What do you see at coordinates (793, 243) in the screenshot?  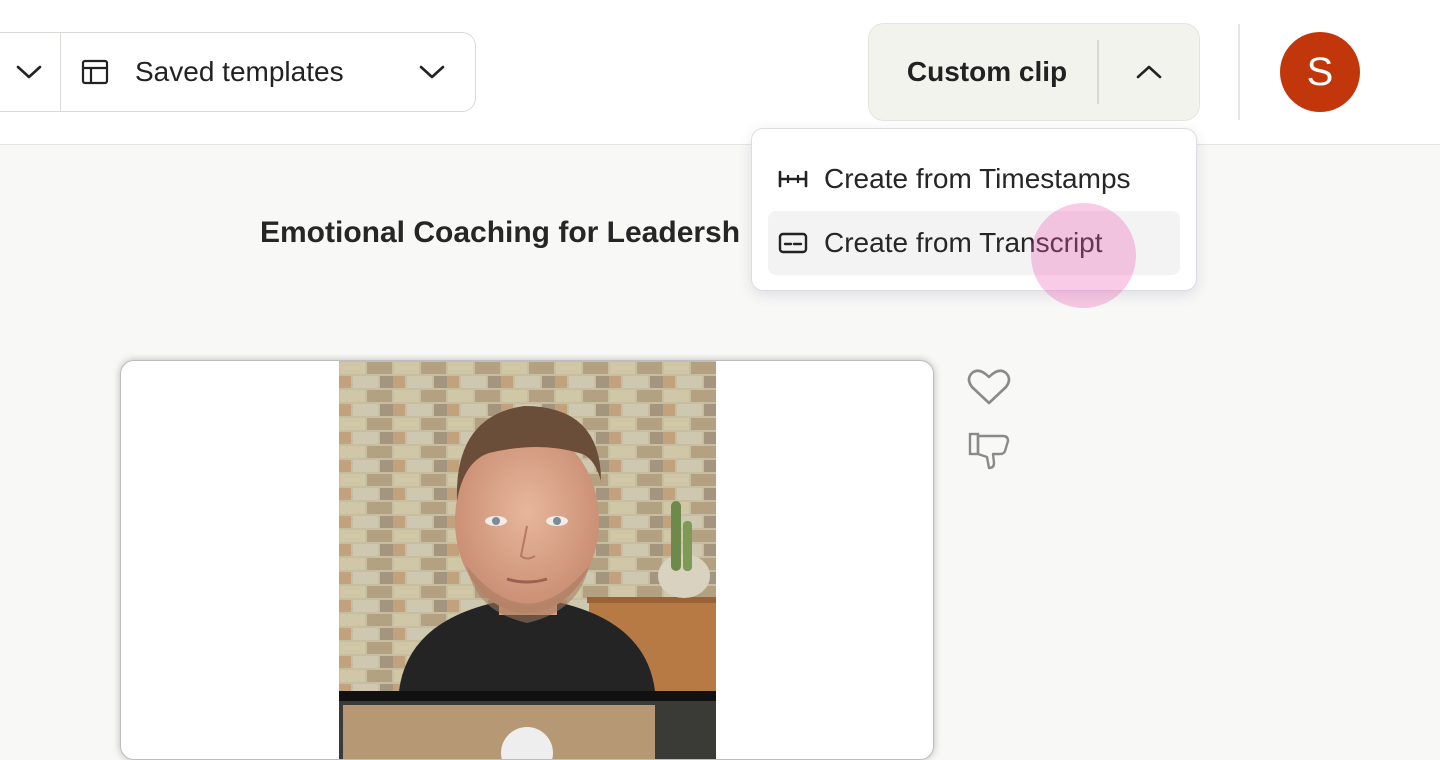 I see `transcript-icon` at bounding box center [793, 243].